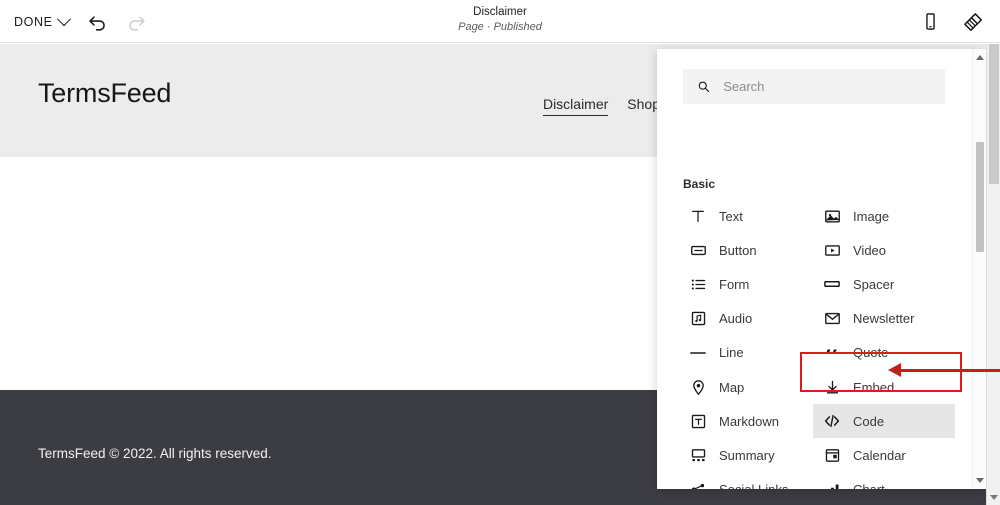  I want to click on window-scrollbar-thumb, so click(994, 114).